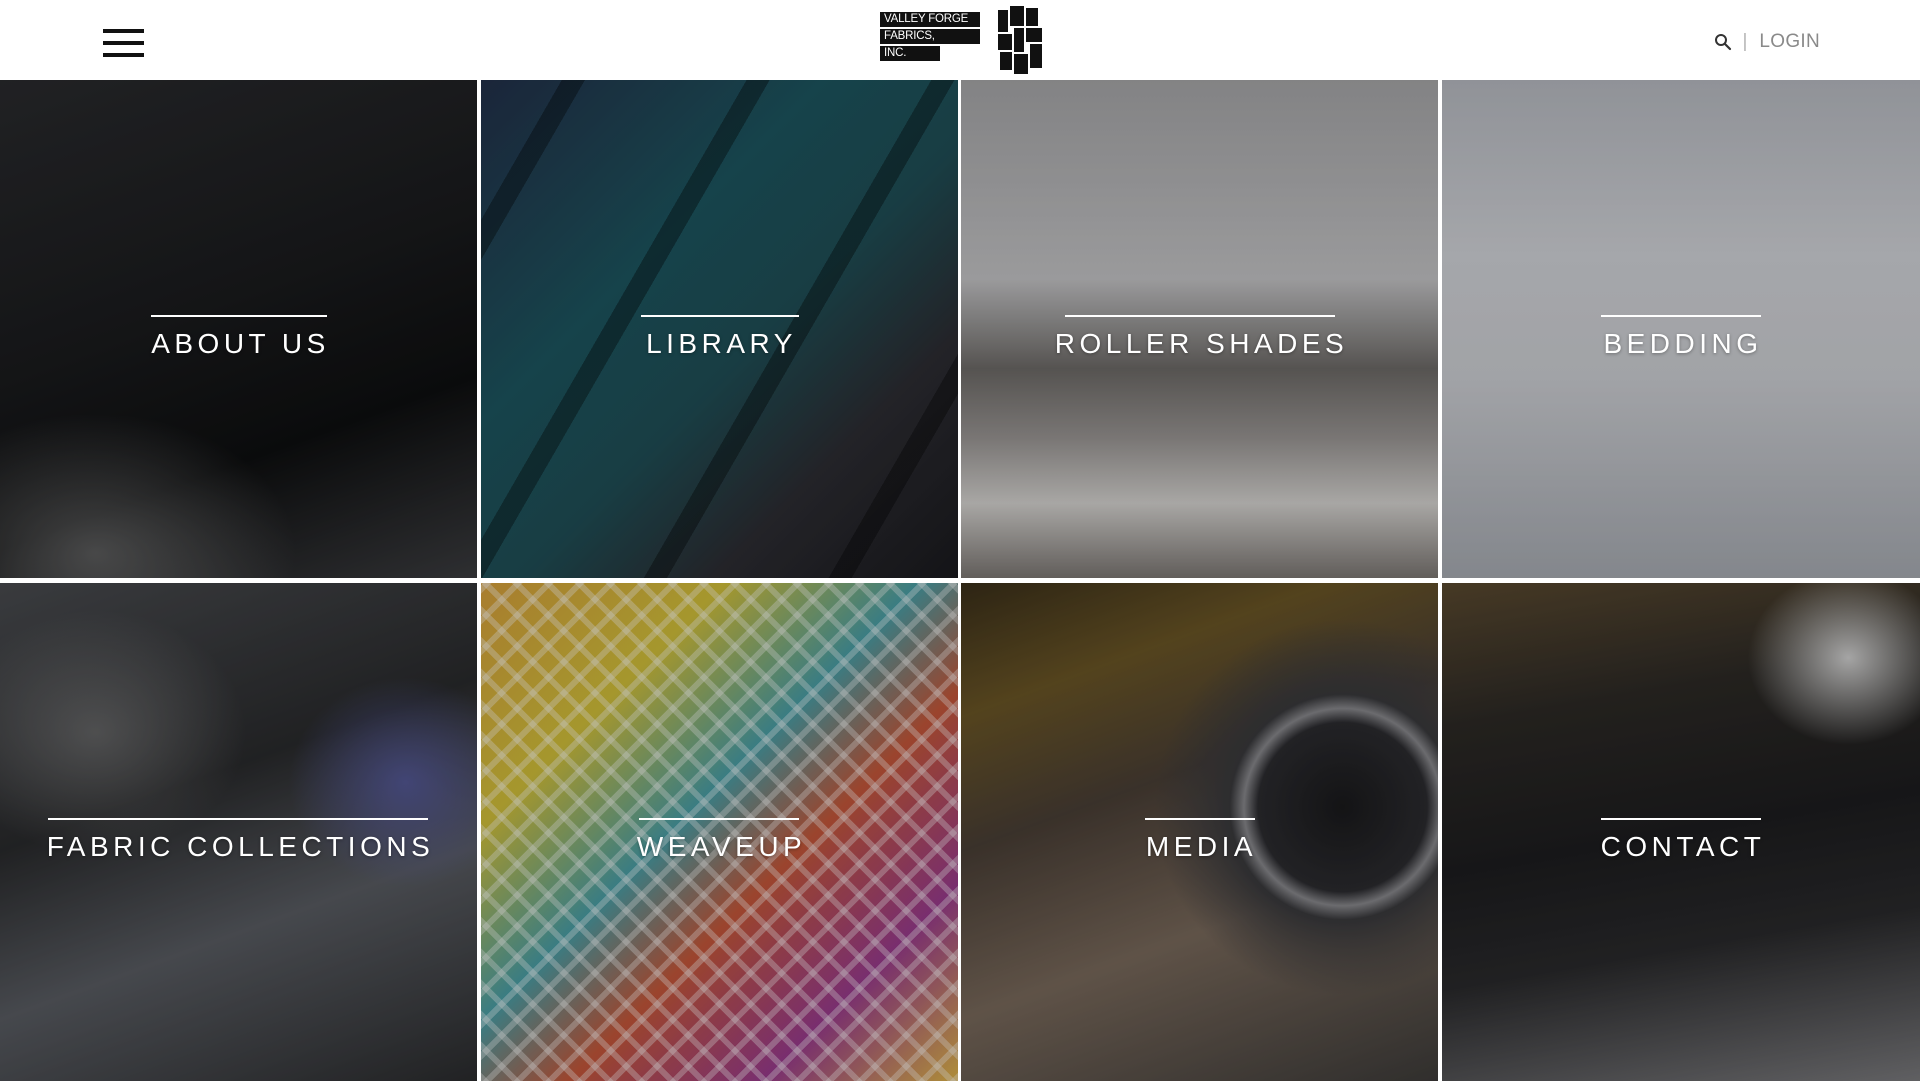  I want to click on site-header: VALLEY FORGE FABRICS, INC. | LOGIN, so click(960, 40).